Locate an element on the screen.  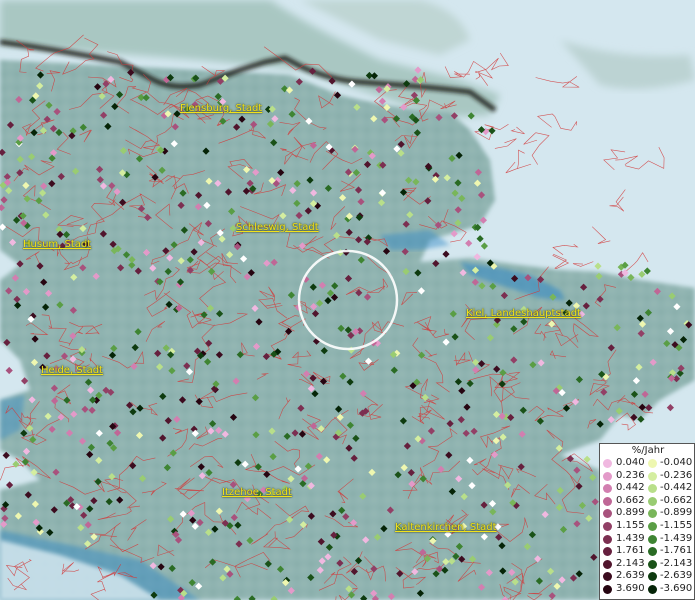
legend-value-positive: 1.439 is located at coordinates (630, 538).